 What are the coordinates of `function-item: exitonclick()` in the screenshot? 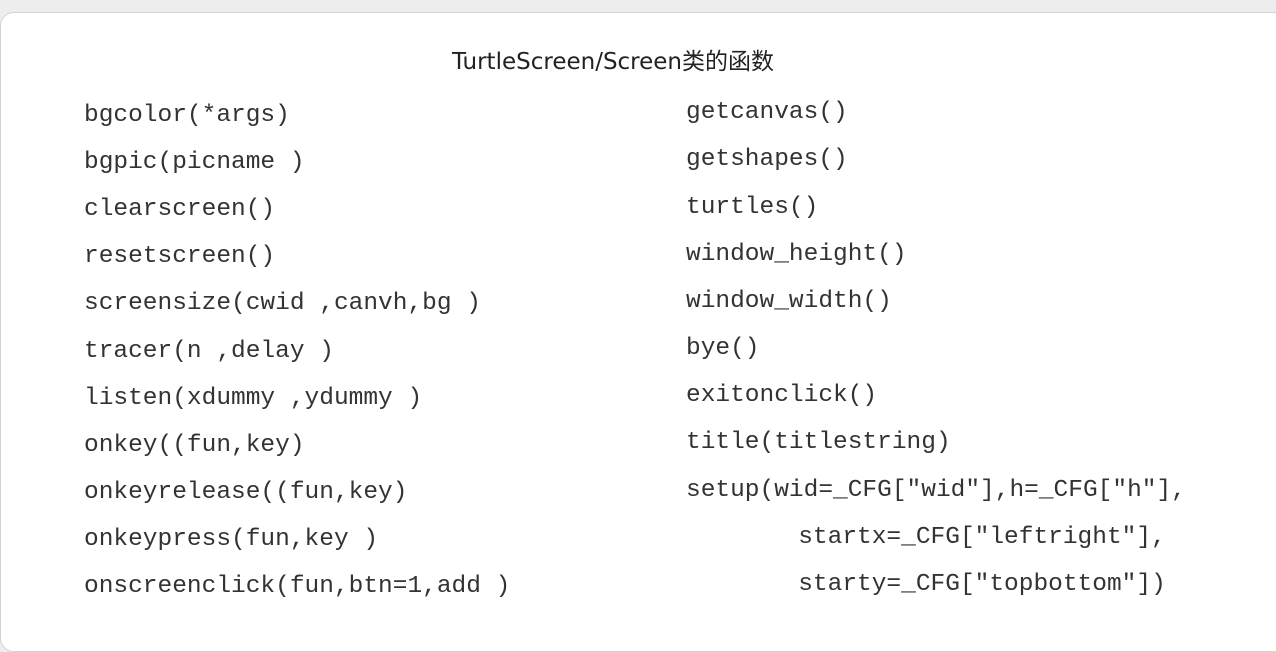 It's located at (782, 395).